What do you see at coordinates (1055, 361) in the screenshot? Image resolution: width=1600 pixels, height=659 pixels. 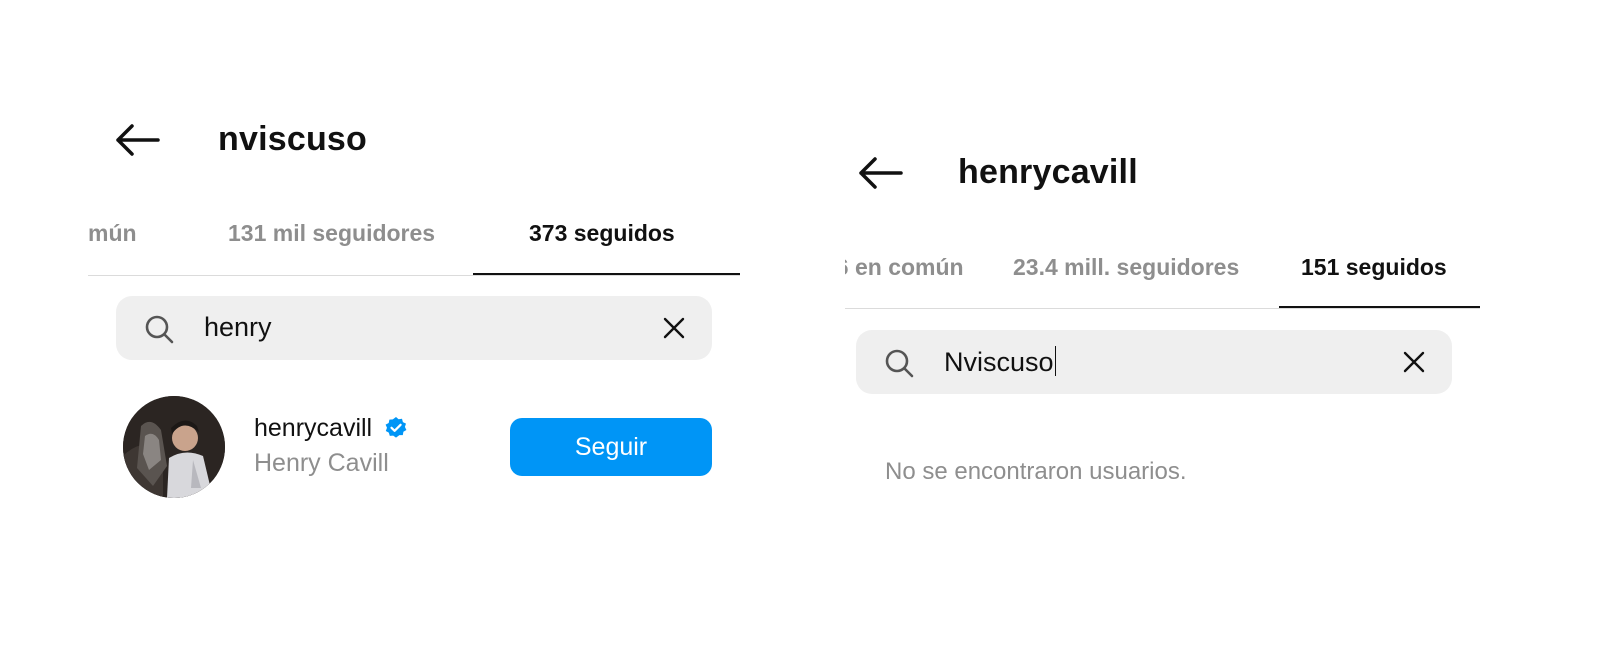 I see `text-caret` at bounding box center [1055, 361].